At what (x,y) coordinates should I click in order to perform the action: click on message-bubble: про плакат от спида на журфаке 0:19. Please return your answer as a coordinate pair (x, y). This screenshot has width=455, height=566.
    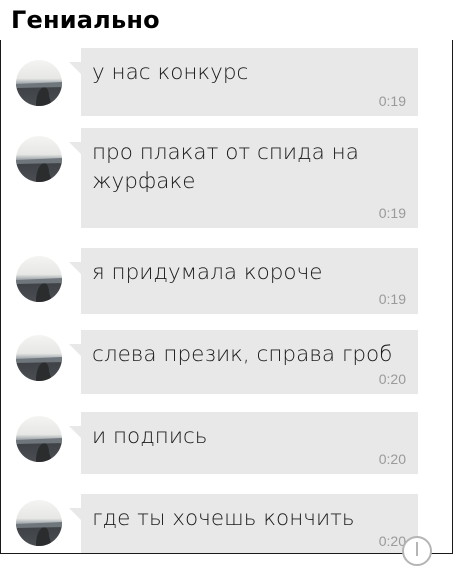
    Looking at the image, I should click on (243, 178).